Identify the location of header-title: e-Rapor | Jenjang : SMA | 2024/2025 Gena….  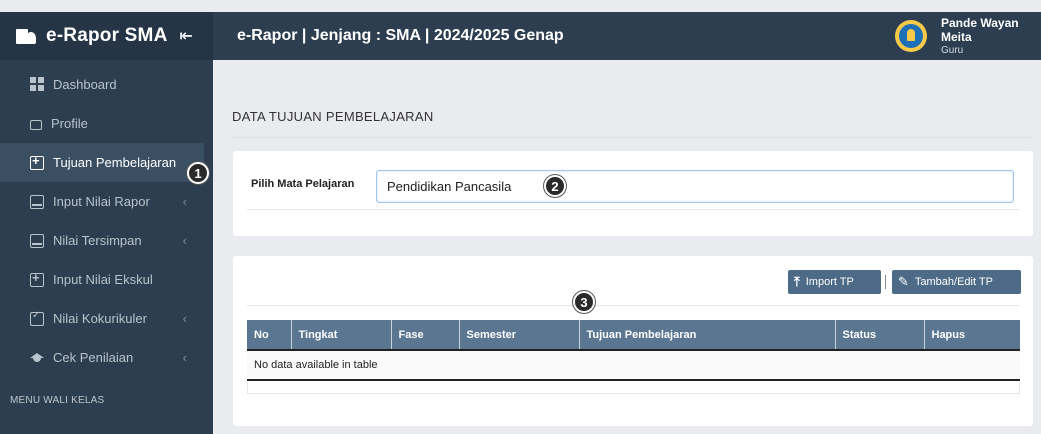
(400, 35).